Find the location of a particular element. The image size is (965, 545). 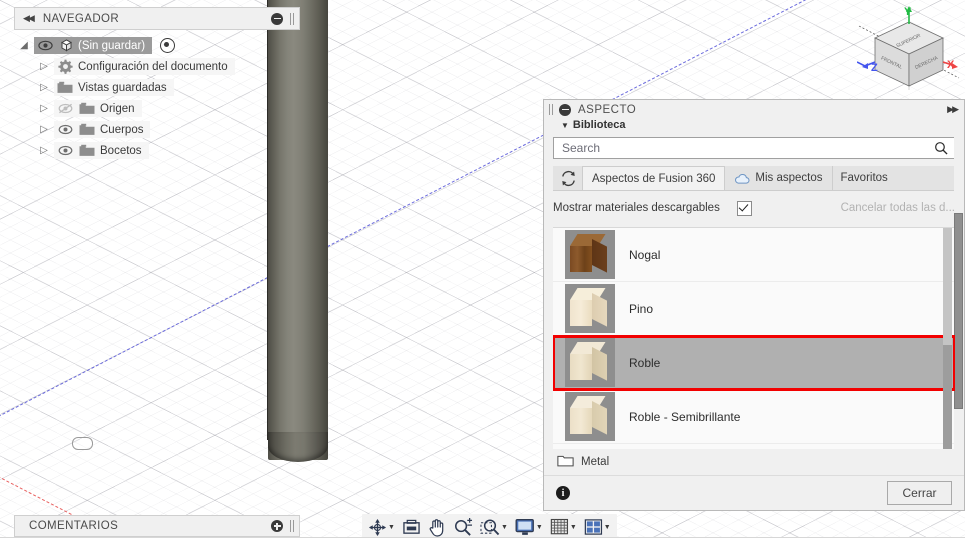

plus-circle-icon is located at coordinates (277, 526).